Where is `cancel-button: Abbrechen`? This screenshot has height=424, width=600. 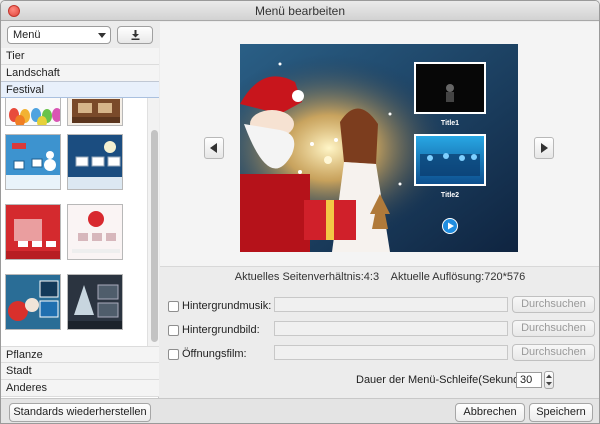 cancel-button: Abbrechen is located at coordinates (490, 412).